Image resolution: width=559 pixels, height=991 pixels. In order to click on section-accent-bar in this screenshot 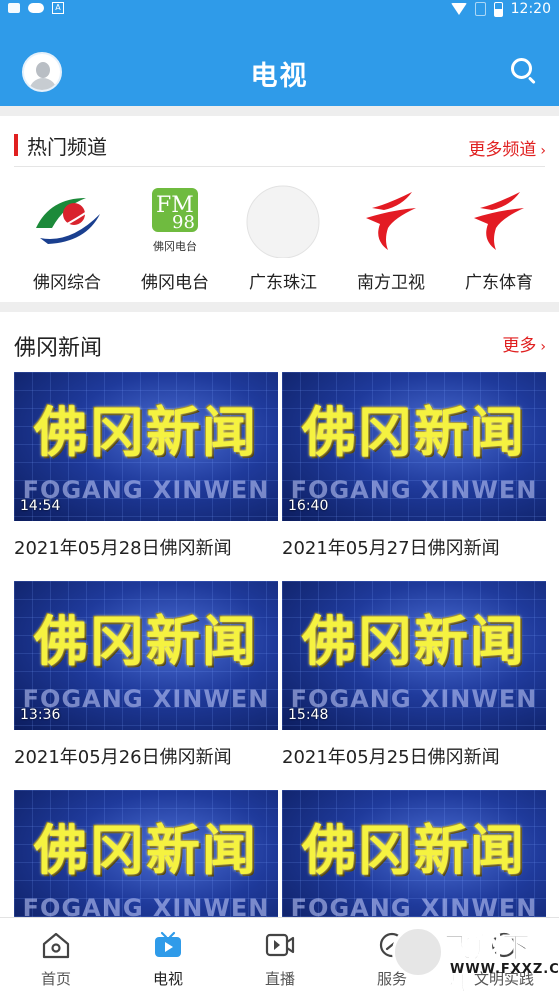, I will do `click(16, 145)`.